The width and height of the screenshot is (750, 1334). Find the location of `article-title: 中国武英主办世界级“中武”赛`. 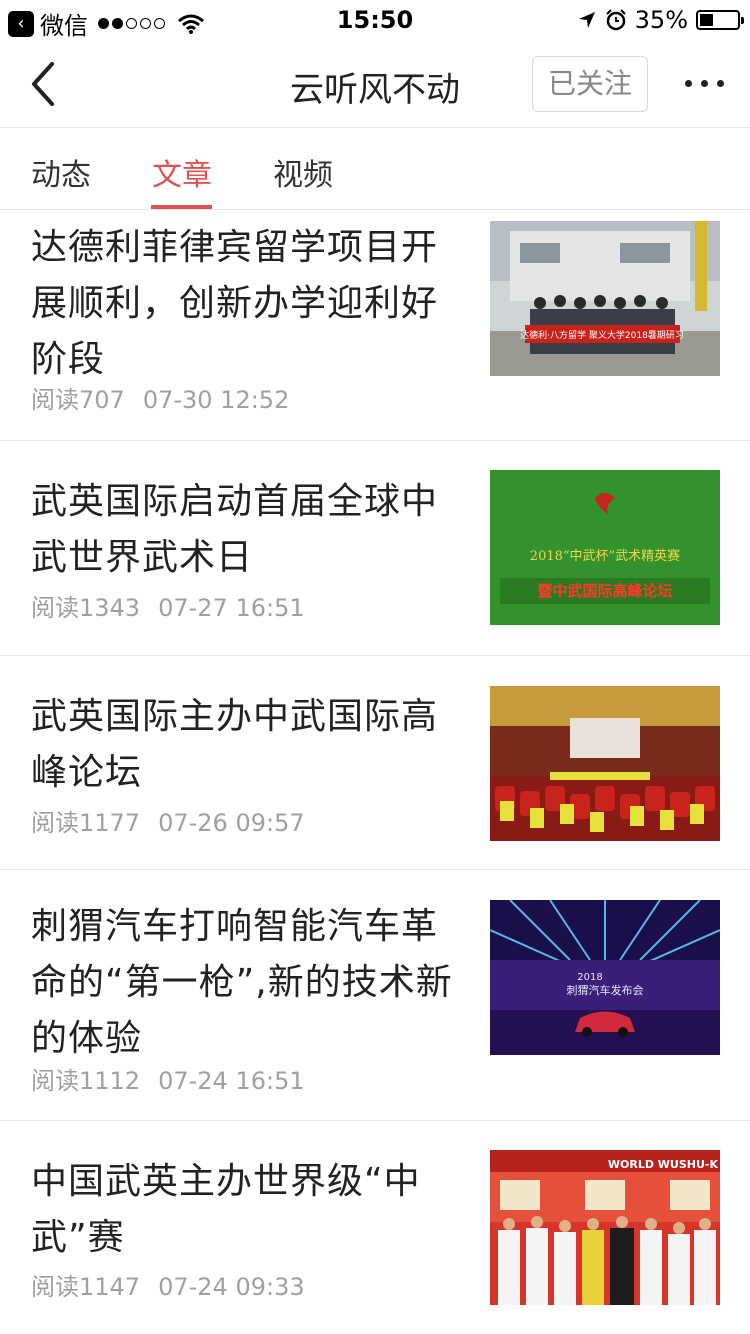

article-title: 中国武英主办世界级“中武”赛 is located at coordinates (246, 1210).